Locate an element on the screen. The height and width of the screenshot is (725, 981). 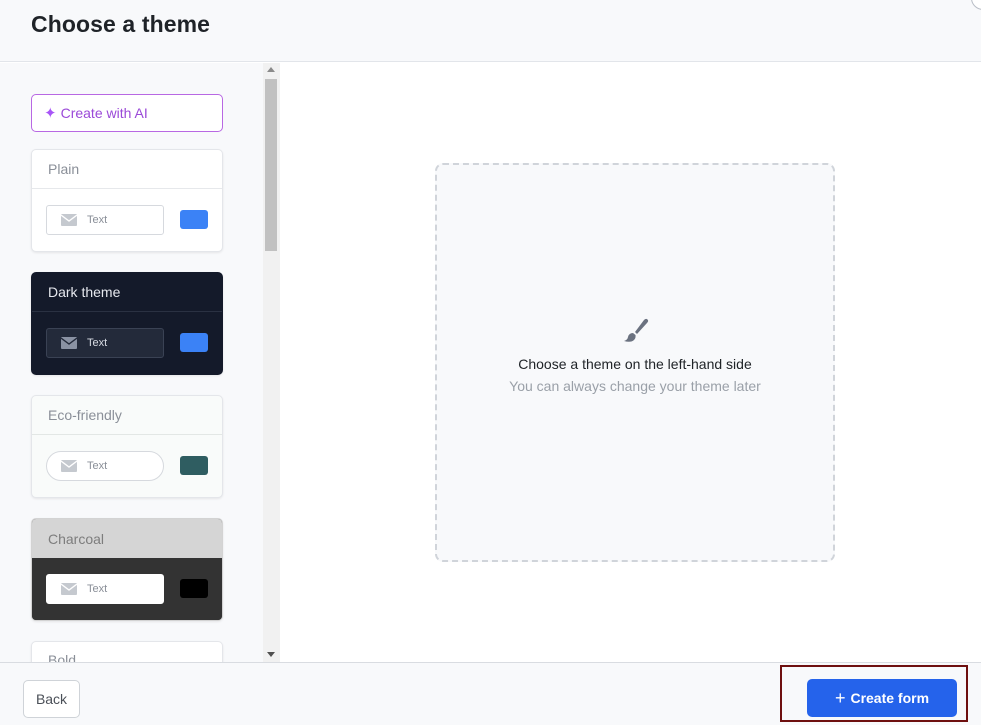
create-with-ai-label: Create with AI is located at coordinates (104, 113).